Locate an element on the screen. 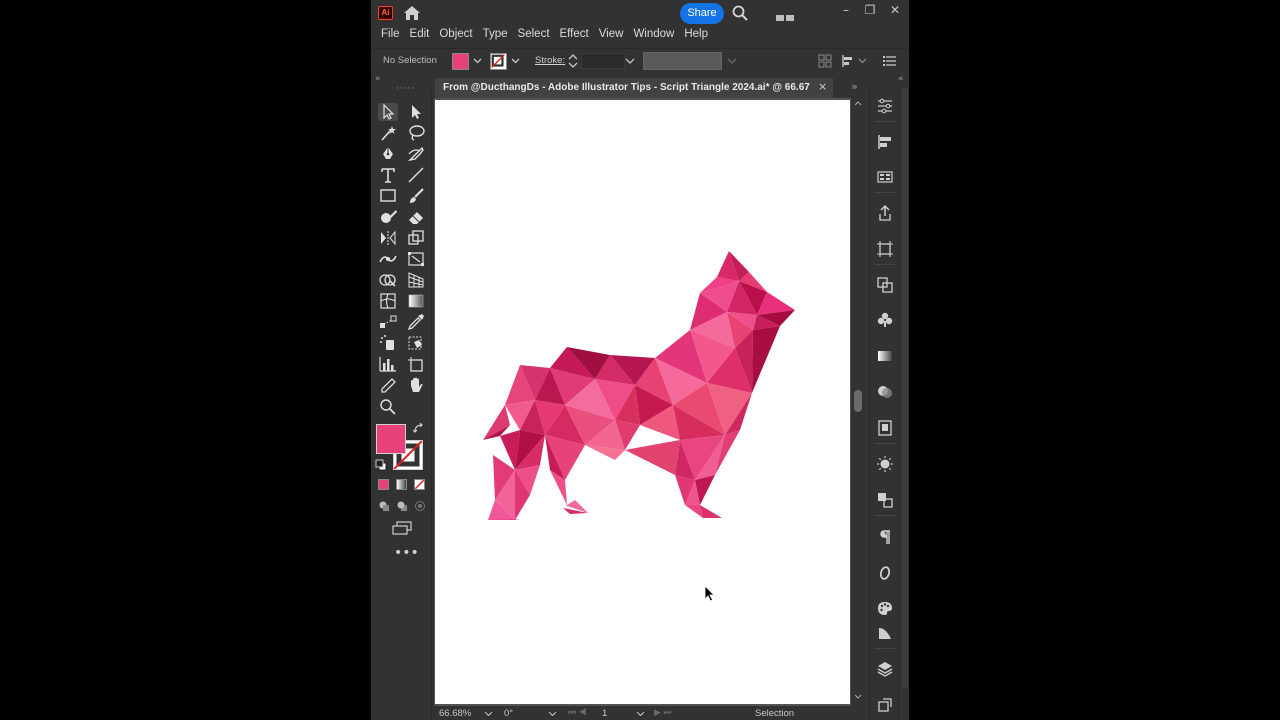  menu-window: Window is located at coordinates (653, 35).